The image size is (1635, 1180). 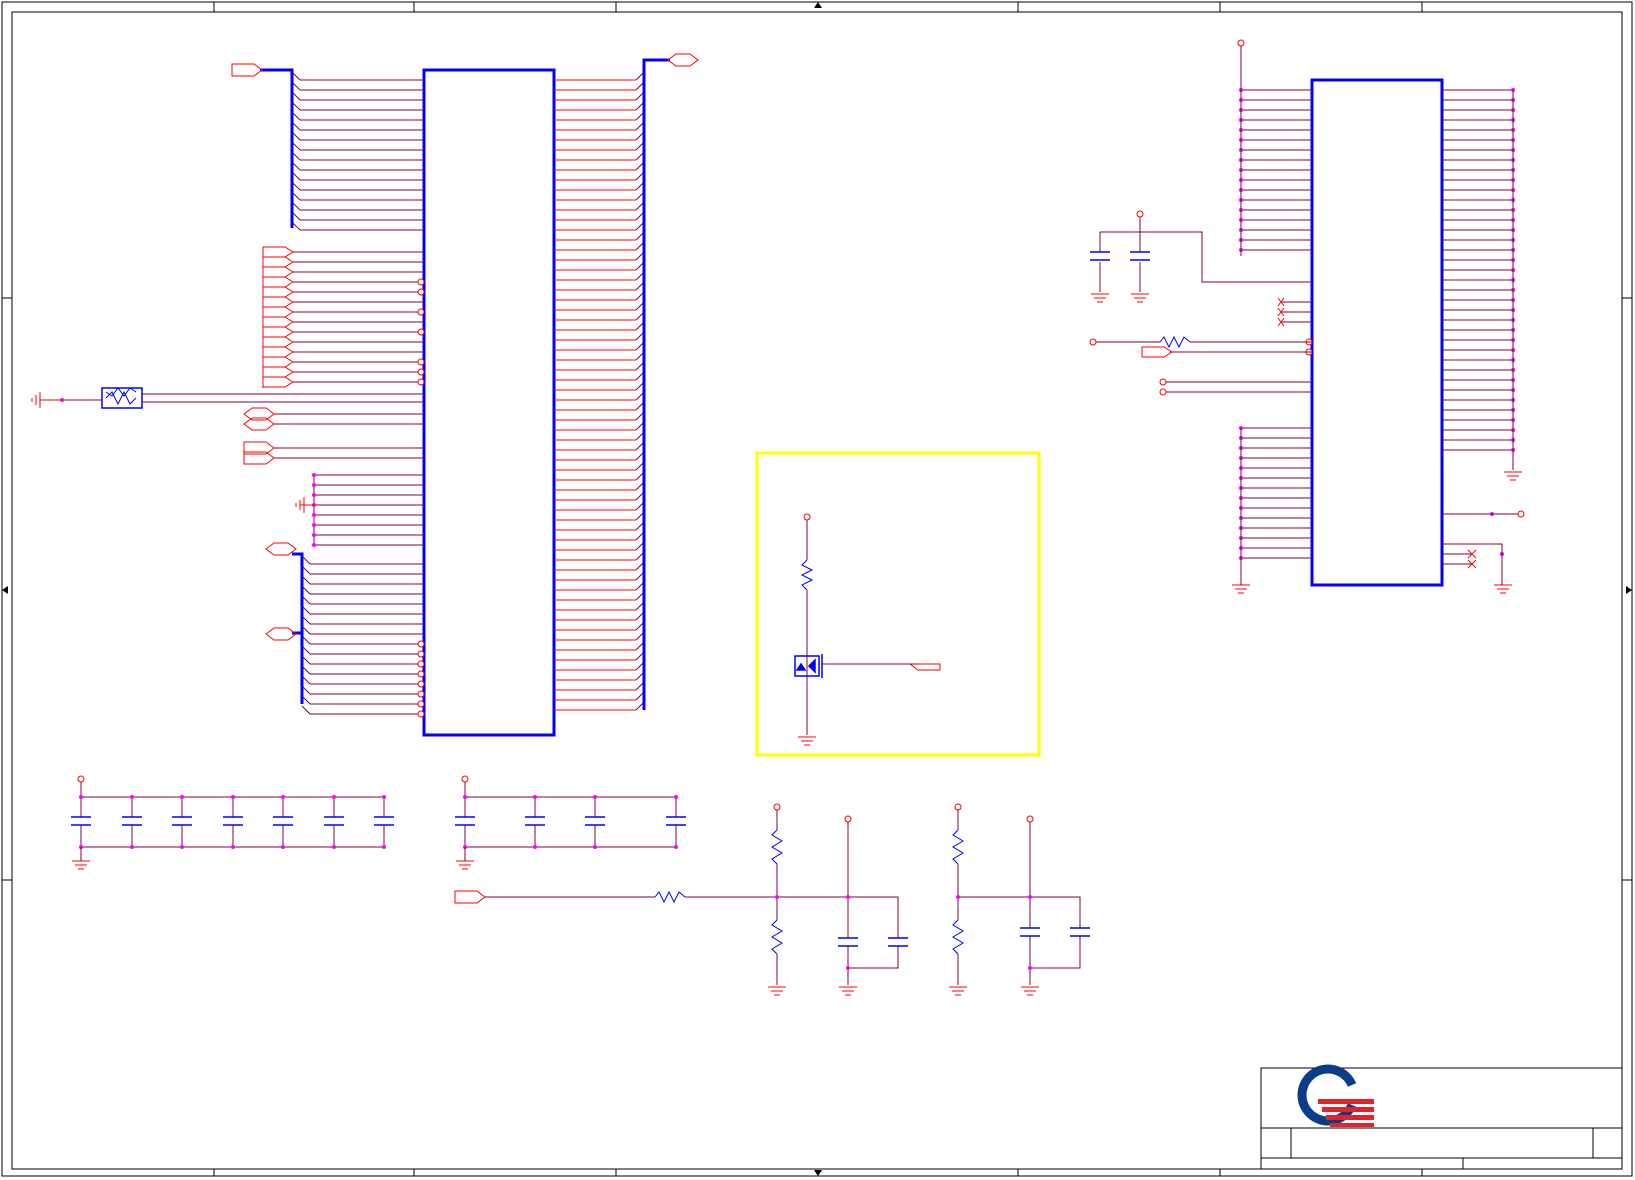 I want to click on mosfet-icon, so click(x=808, y=666).